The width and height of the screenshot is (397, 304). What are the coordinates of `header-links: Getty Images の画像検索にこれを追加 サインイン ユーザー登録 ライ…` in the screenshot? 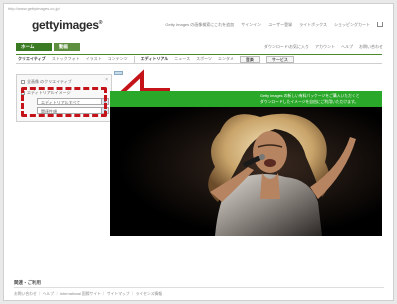 It's located at (274, 25).